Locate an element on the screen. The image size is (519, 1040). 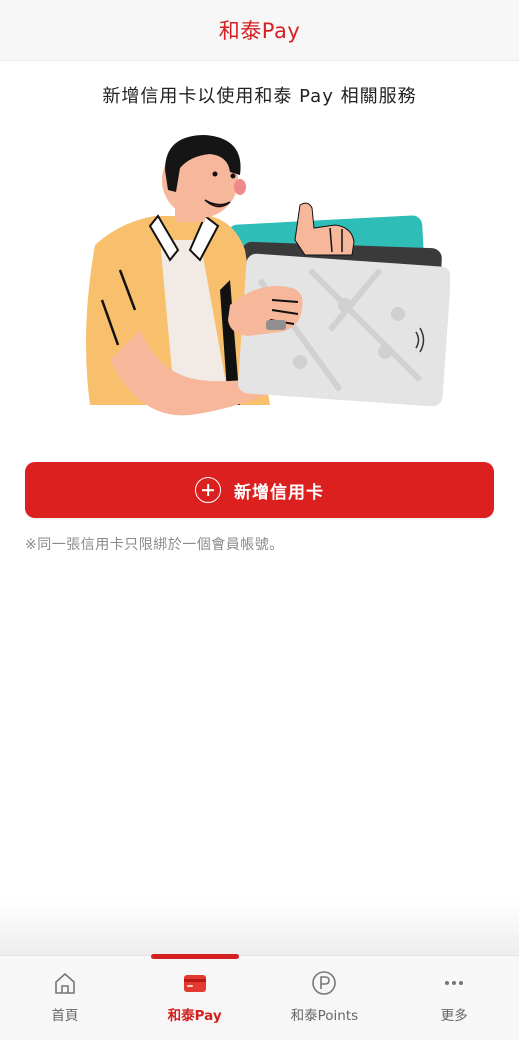
tab-hotai-pay-label: 和泰Pay is located at coordinates (194, 1016).